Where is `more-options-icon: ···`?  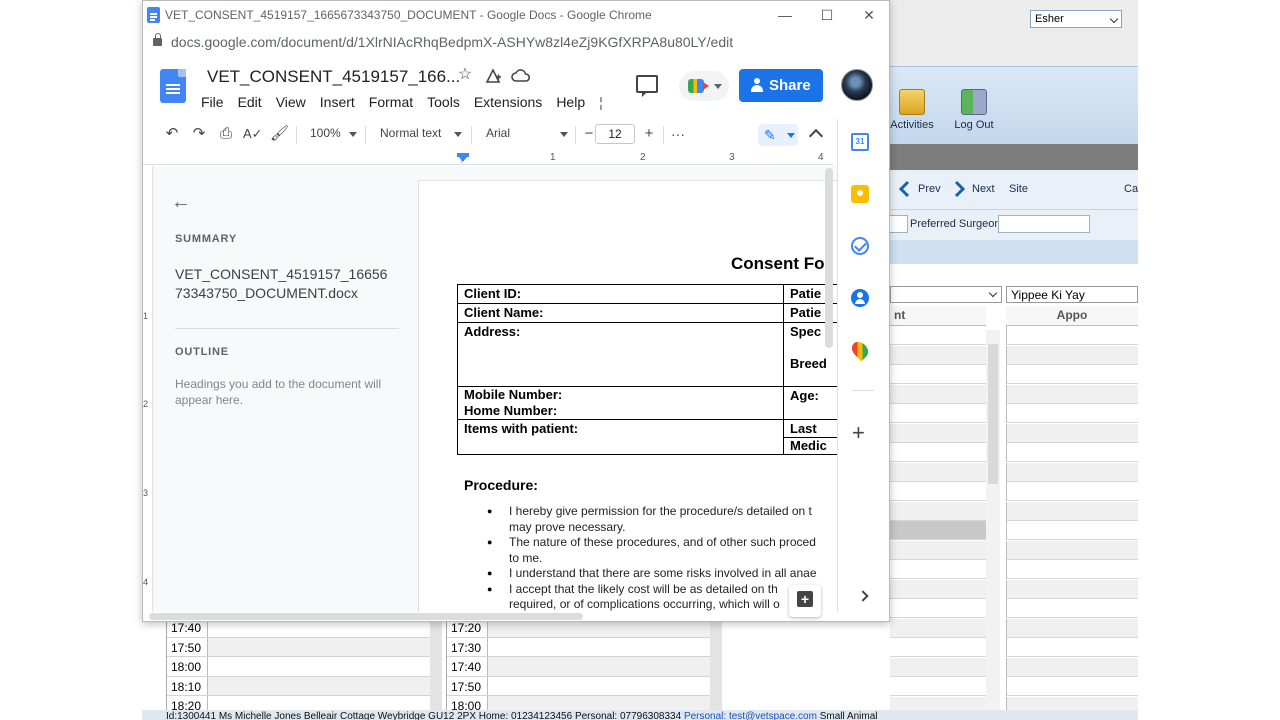 more-options-icon: ··· is located at coordinates (678, 134).